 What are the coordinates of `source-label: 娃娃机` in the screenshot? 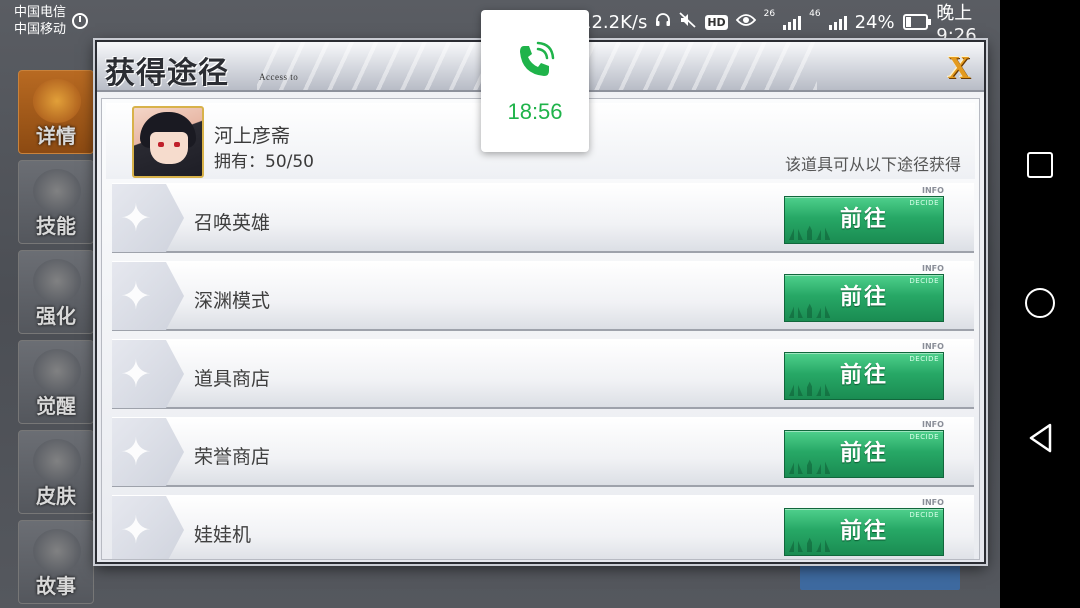 It's located at (223, 535).